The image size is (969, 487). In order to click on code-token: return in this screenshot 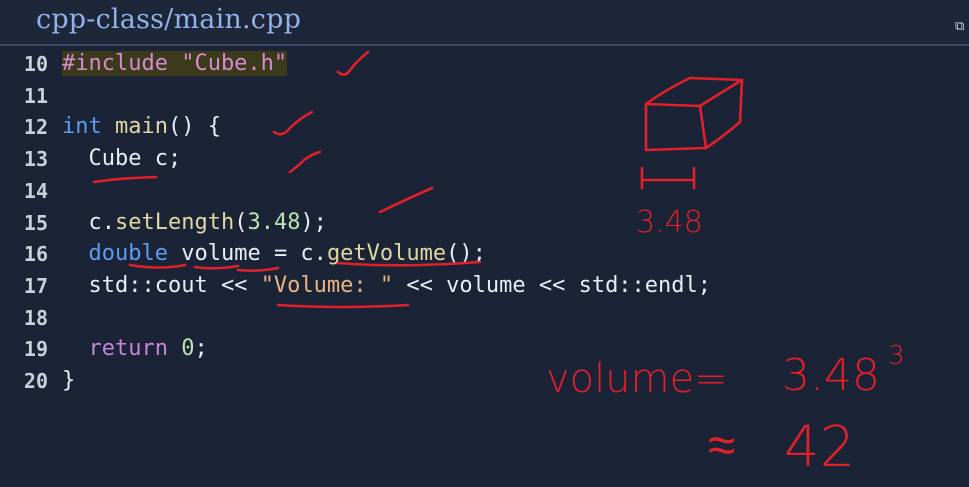, I will do `click(128, 349)`.